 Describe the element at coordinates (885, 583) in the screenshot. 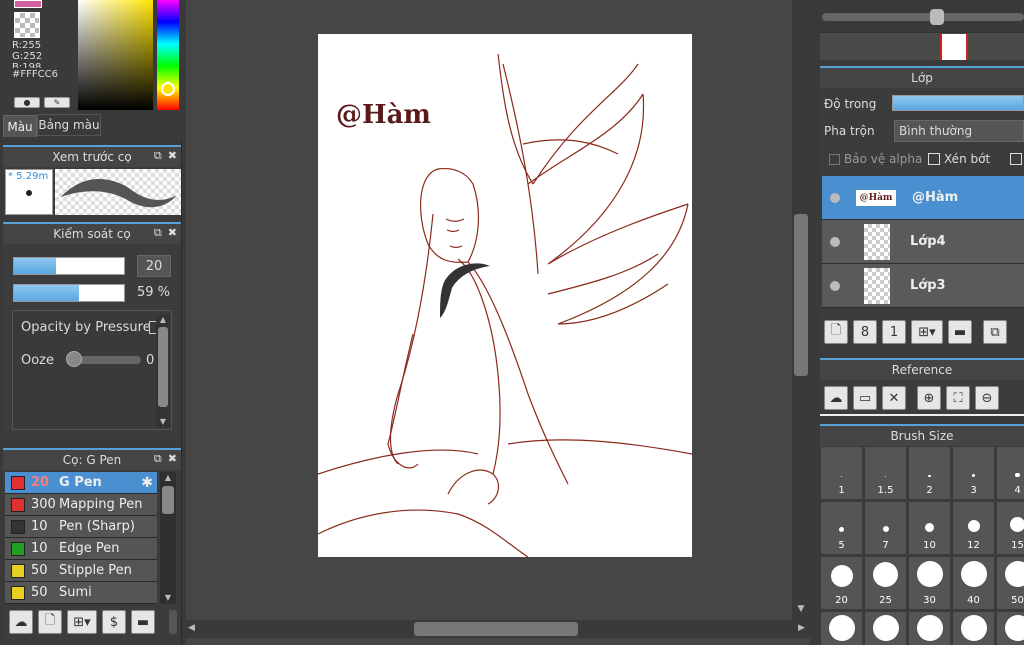

I see `brush-size-cell: 25` at that location.